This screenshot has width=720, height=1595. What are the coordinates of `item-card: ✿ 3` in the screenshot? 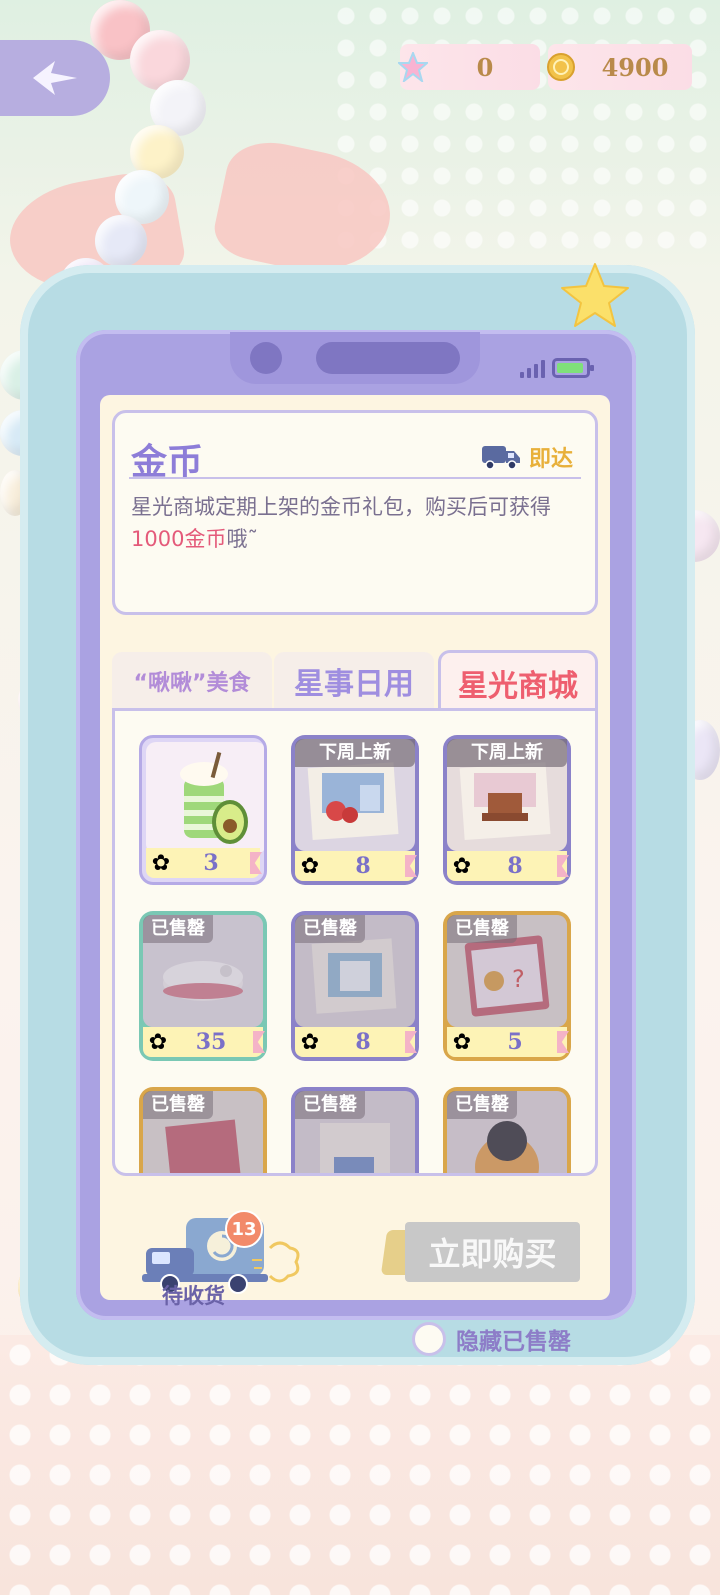 It's located at (203, 810).